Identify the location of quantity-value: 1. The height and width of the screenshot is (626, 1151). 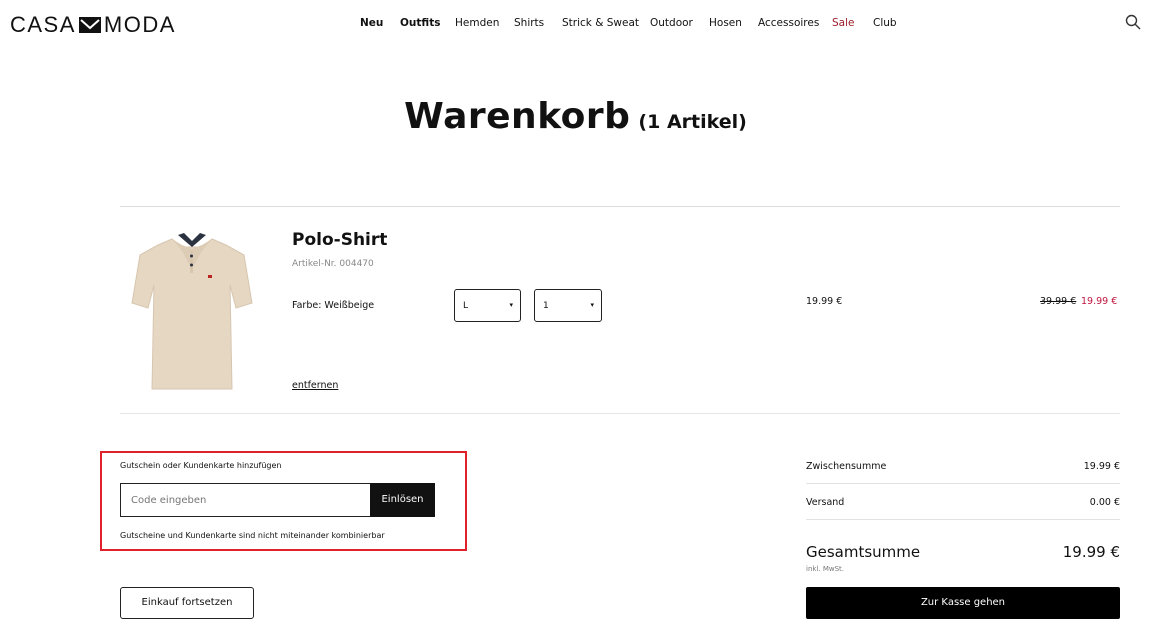
(546, 306).